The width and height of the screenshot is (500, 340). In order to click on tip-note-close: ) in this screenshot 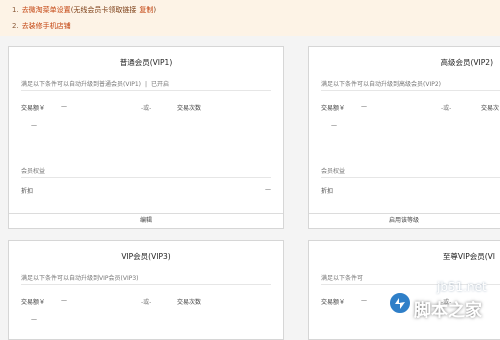, I will do `click(155, 10)`.